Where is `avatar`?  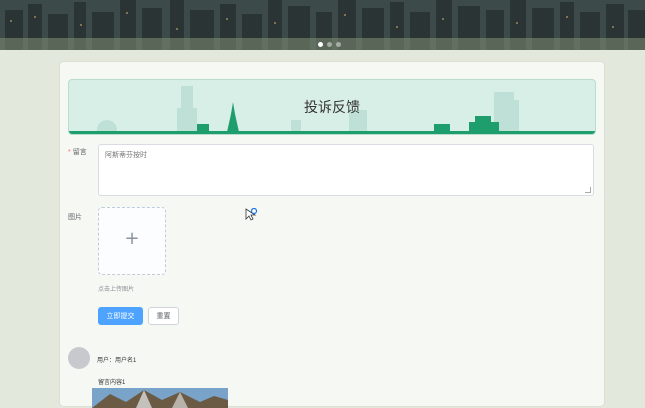 avatar is located at coordinates (79, 358).